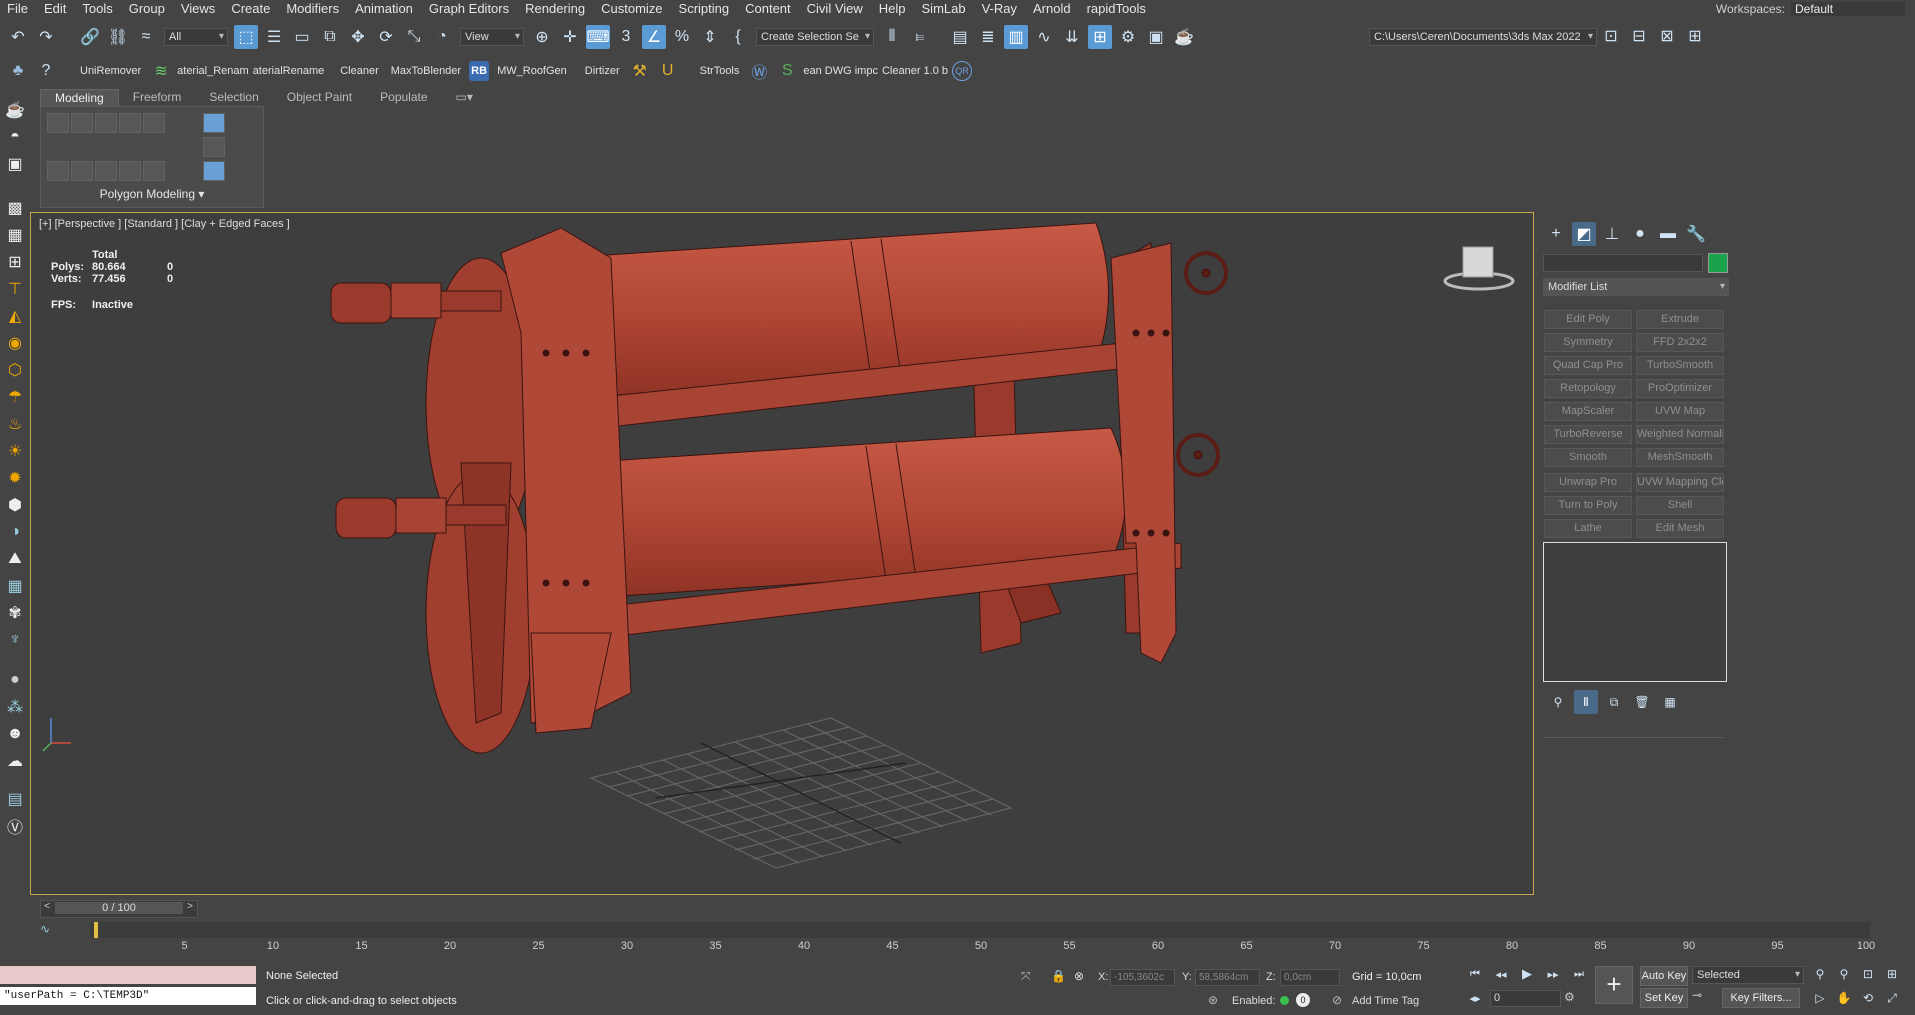 The image size is (1915, 1015). What do you see at coordinates (15, 397) in the screenshot?
I see `umbrella-icon: ☂` at bounding box center [15, 397].